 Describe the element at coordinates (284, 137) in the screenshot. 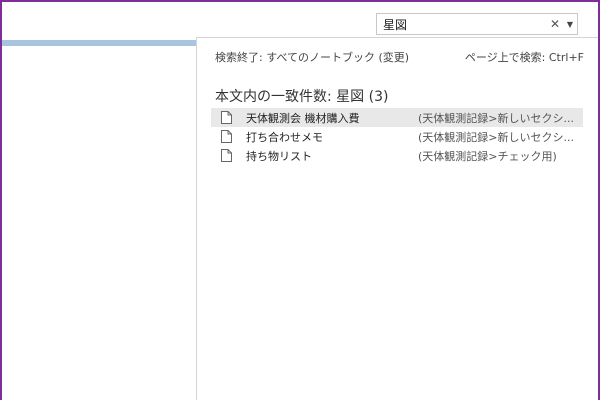

I see `result-title: 打ち合わせメモ` at that location.